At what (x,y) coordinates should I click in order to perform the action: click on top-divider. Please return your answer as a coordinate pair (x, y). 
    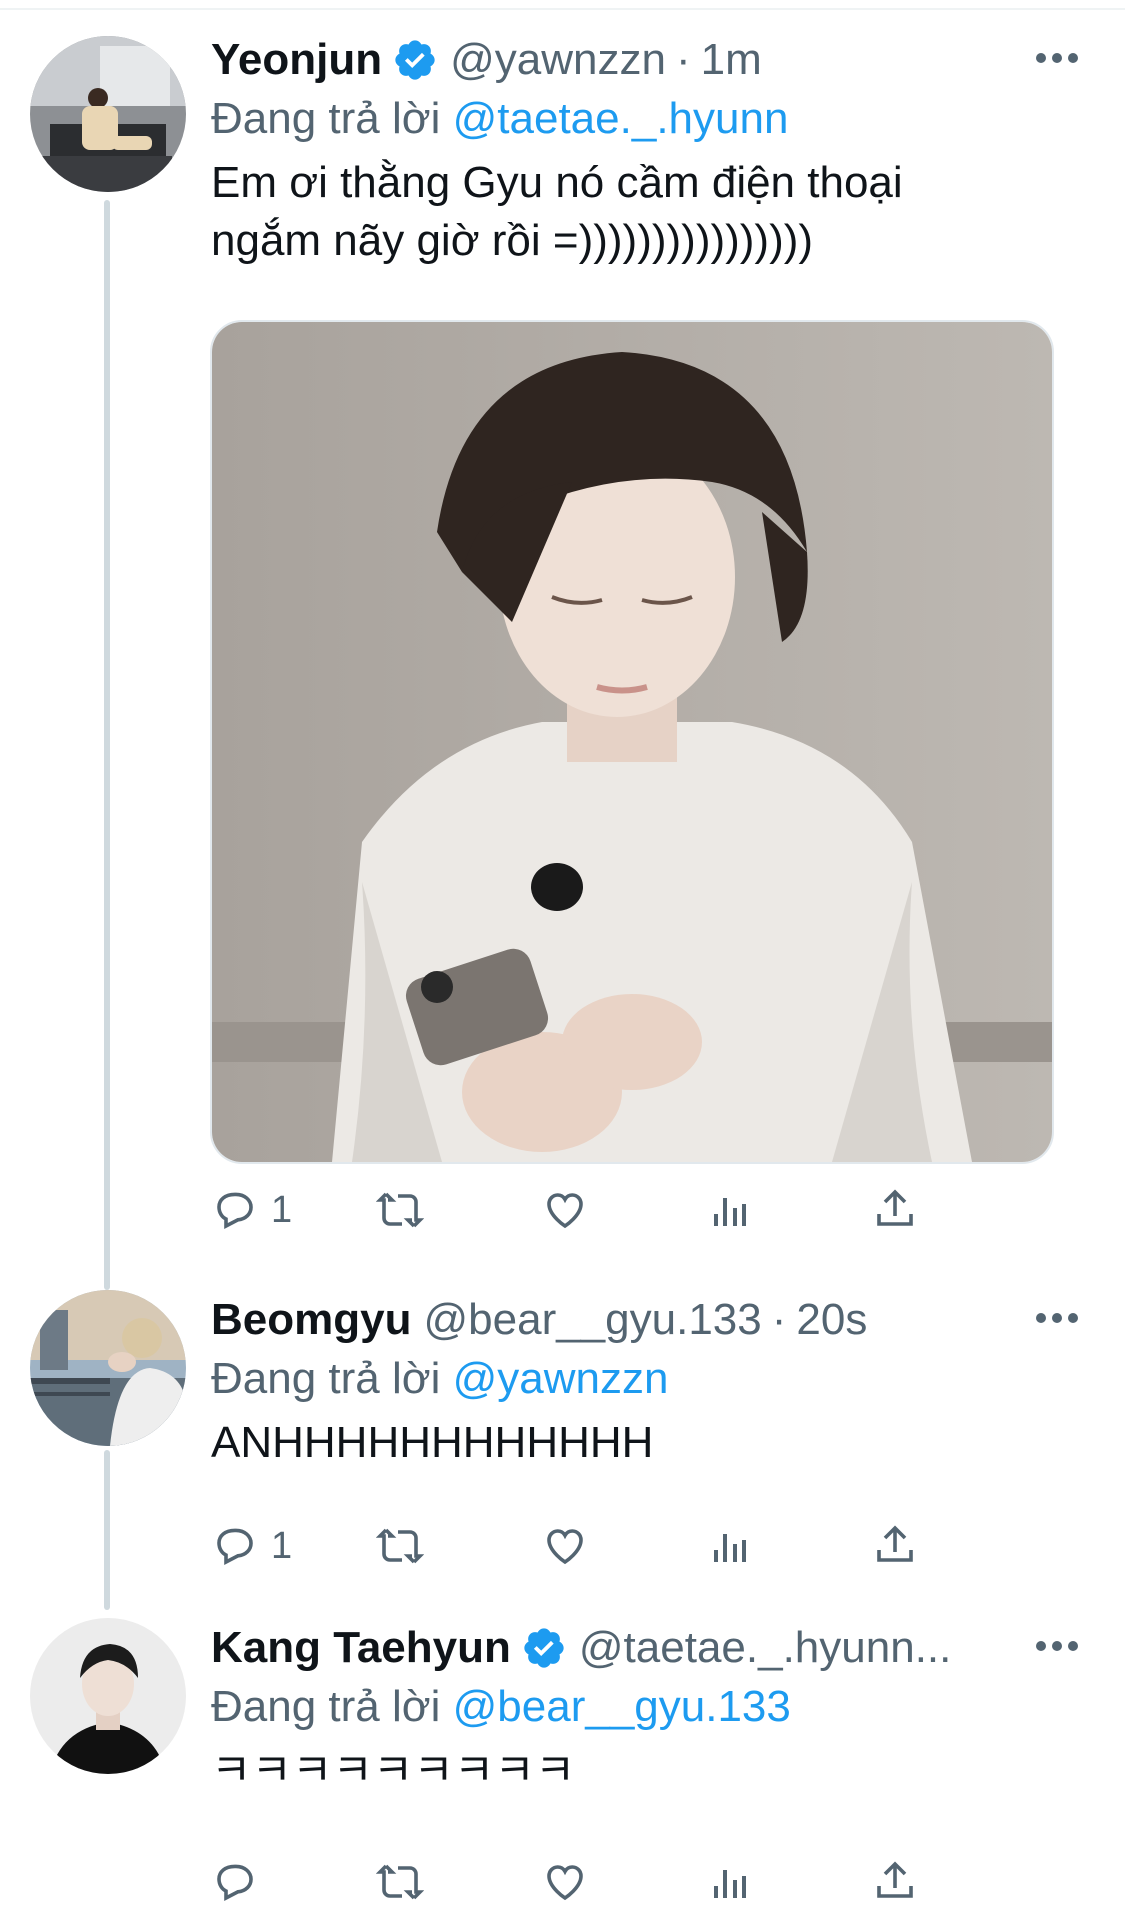
    Looking at the image, I should click on (562, 5).